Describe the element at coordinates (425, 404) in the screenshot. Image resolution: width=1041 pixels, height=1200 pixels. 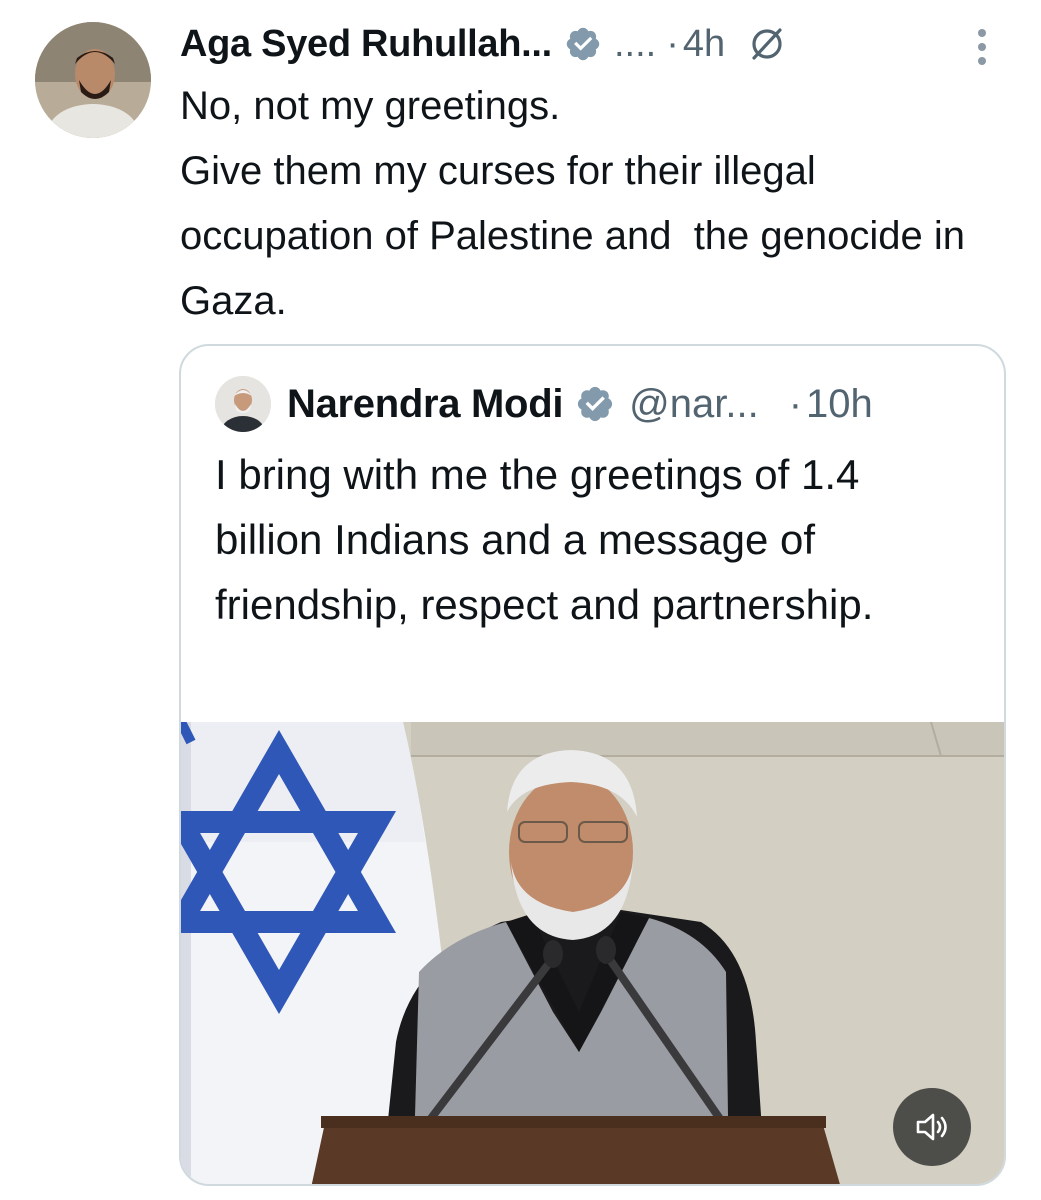
I see `quoted-author-name: Narendra Modi` at that location.